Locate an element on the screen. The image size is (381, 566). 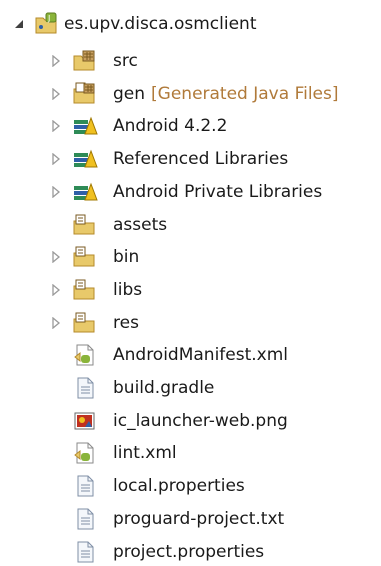
tree-item-name: bin is located at coordinates (126, 257).